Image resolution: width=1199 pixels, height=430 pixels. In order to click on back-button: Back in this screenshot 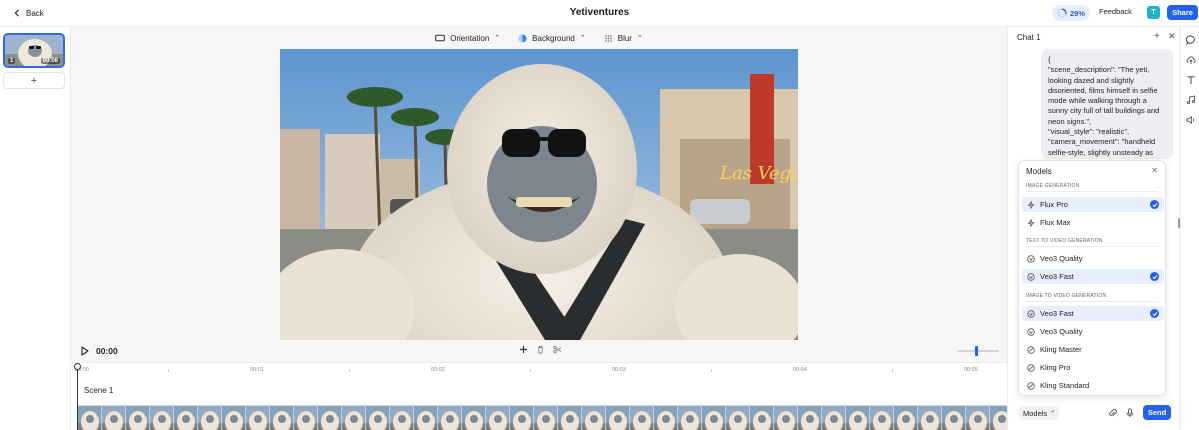, I will do `click(28, 13)`.